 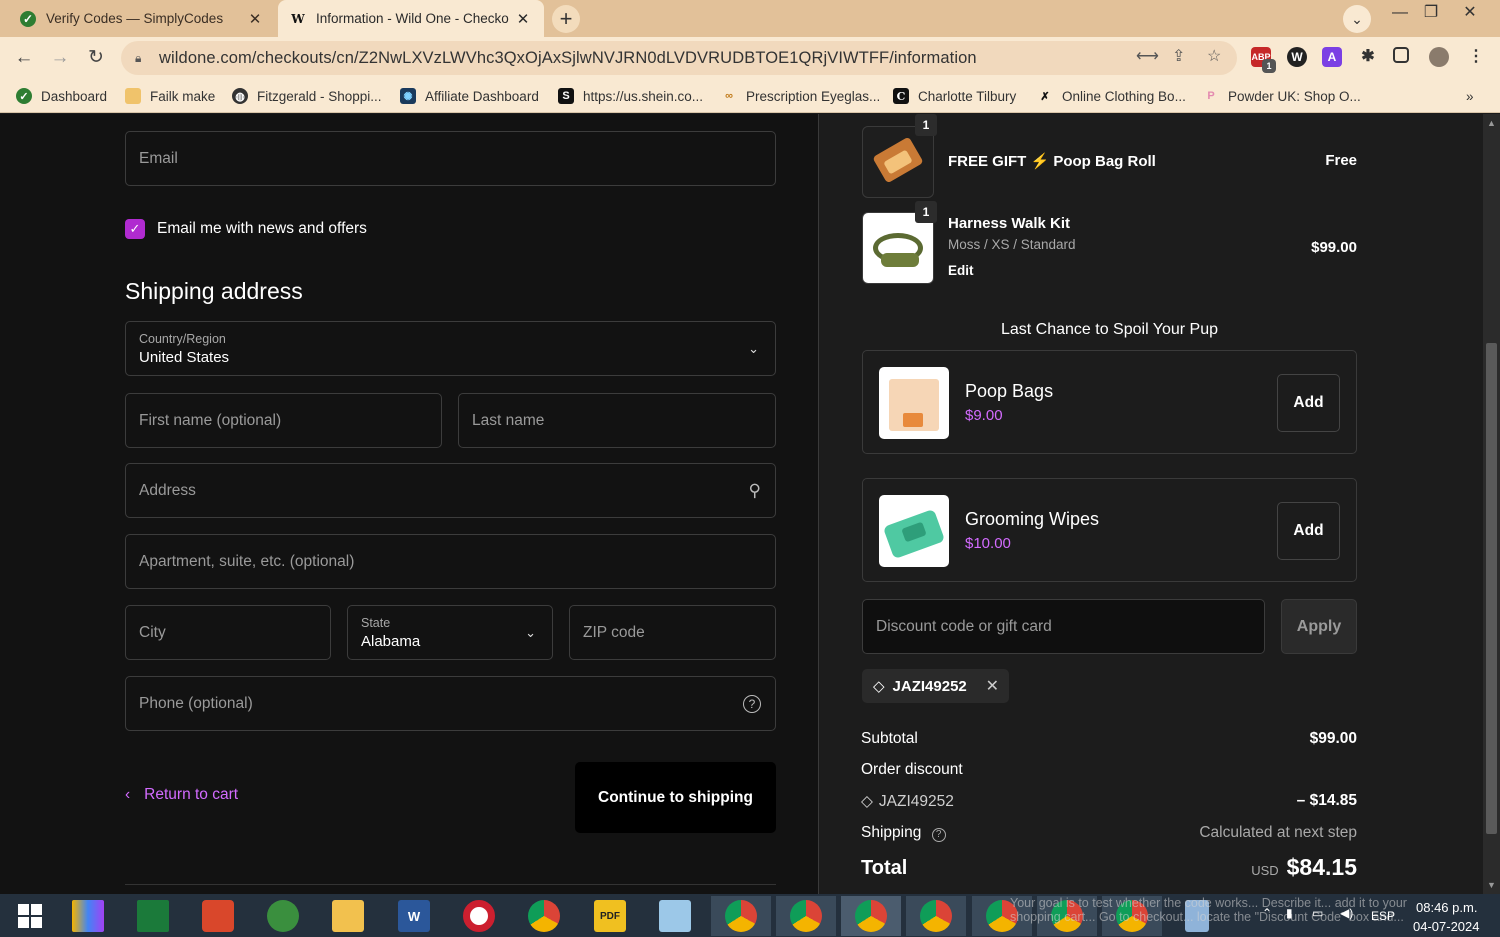 I want to click on file-explorer-icon, so click(x=348, y=916).